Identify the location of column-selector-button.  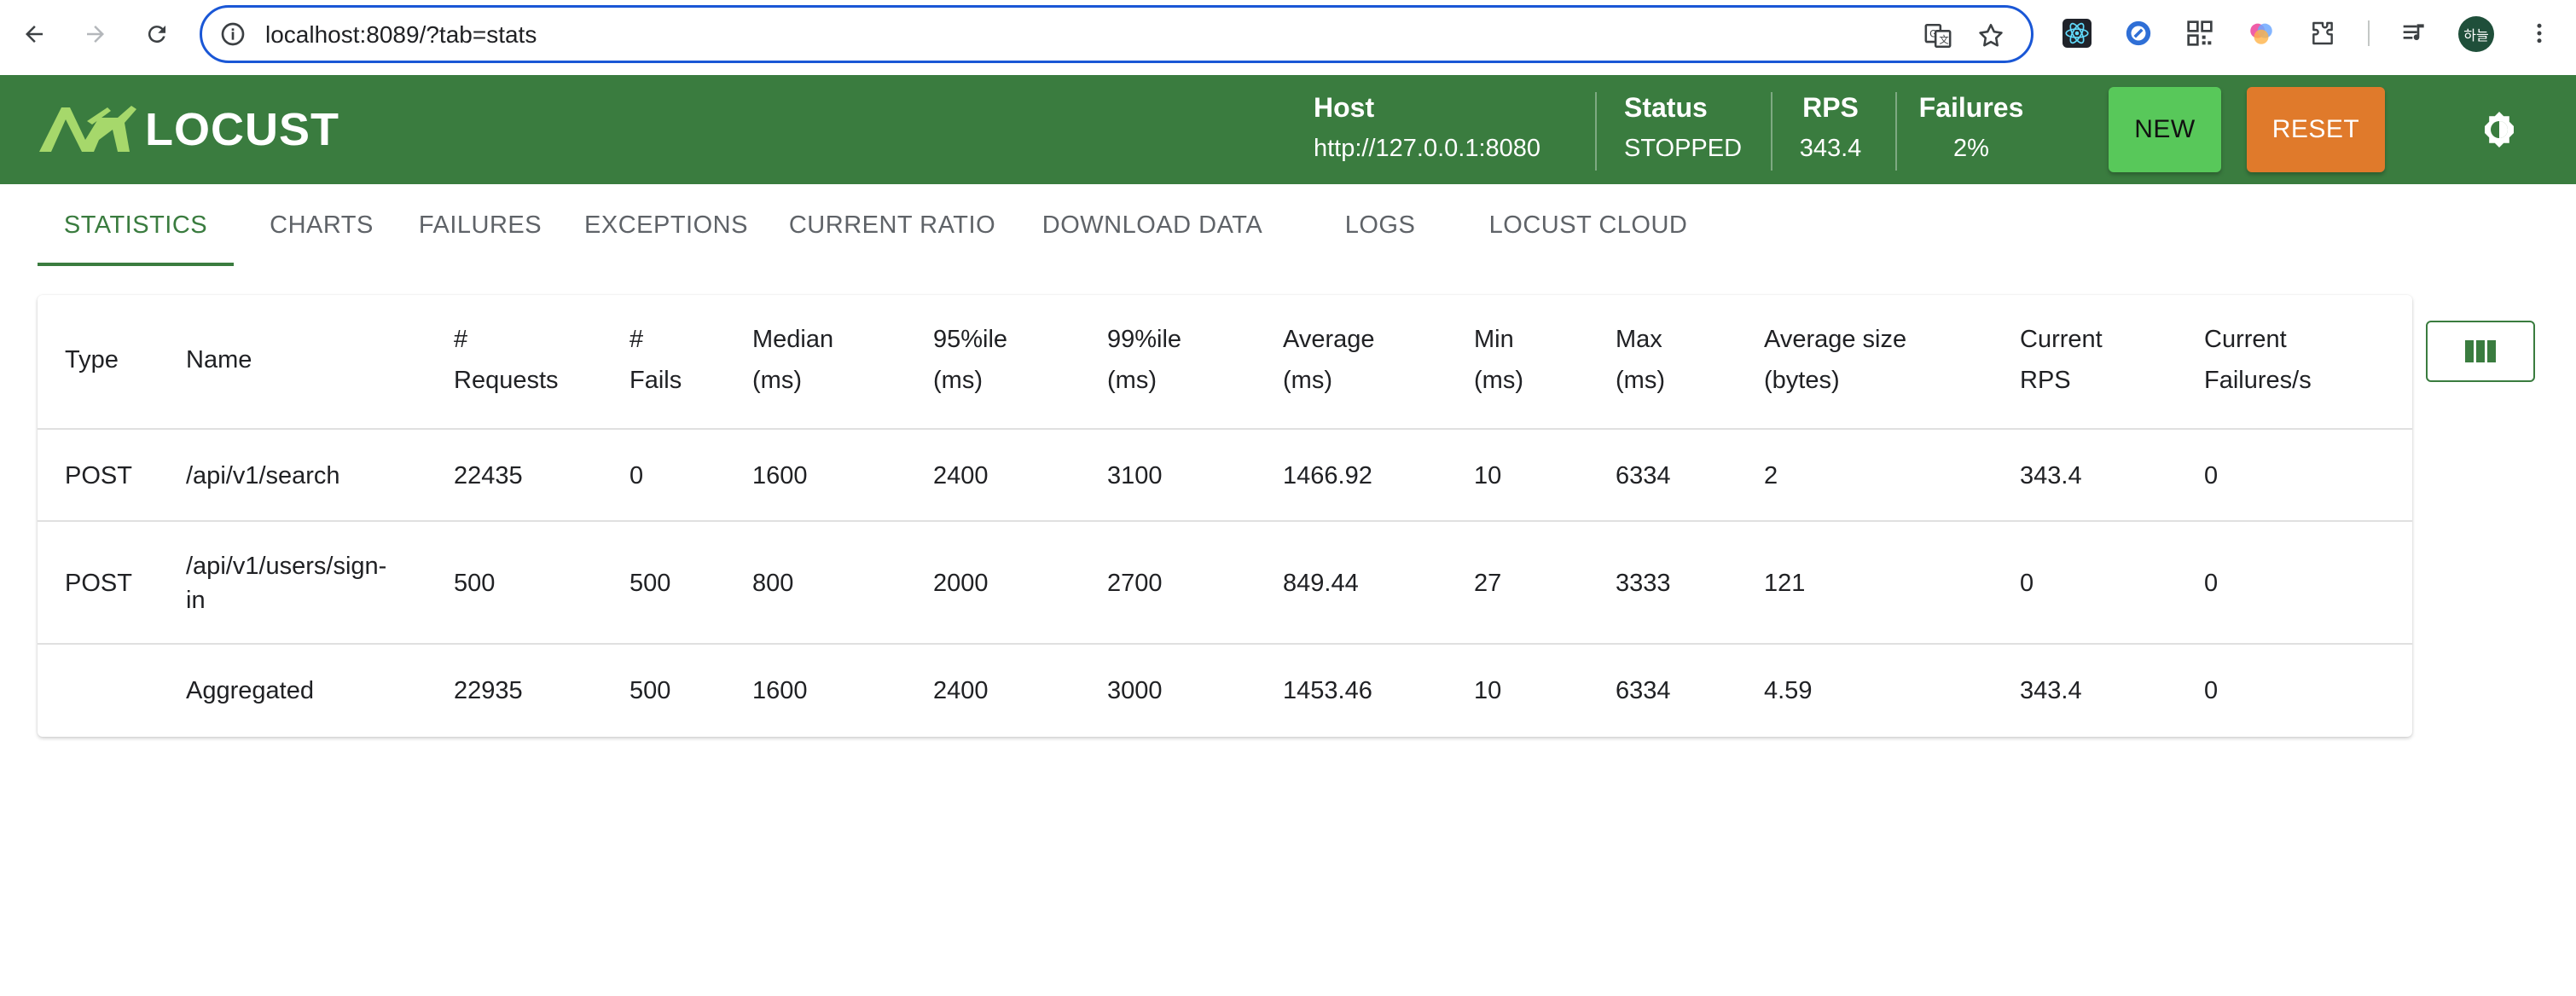
(2480, 351).